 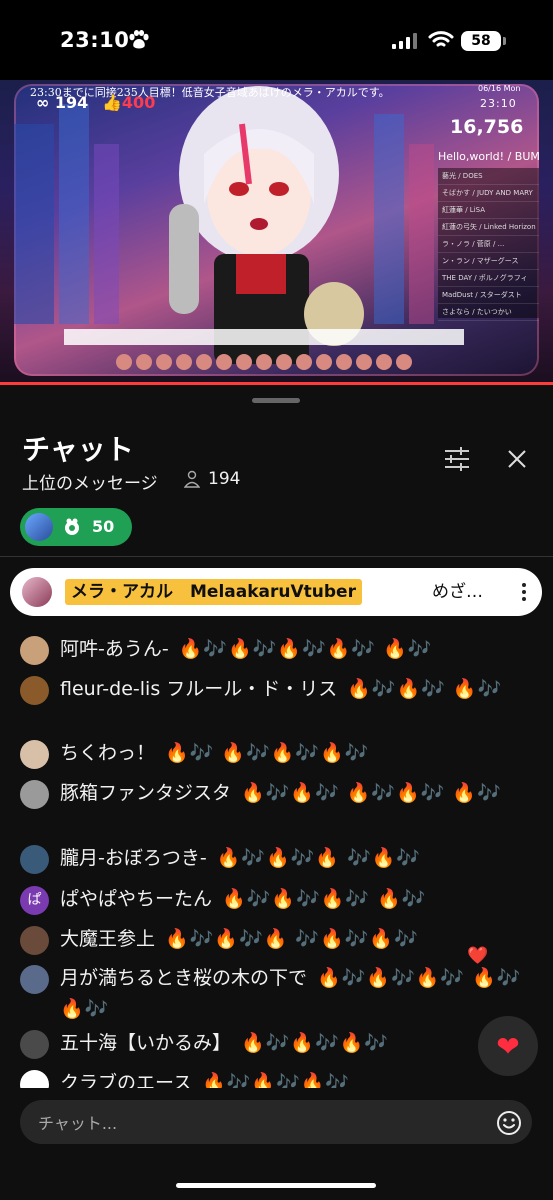 I want to click on stream-like-count: 👍400, so click(x=129, y=102).